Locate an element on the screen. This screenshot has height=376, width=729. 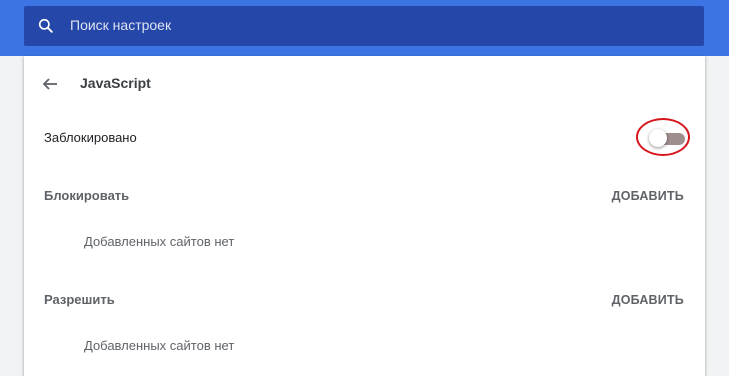
allow-add-button: ДОБАВИТЬ is located at coordinates (648, 300).